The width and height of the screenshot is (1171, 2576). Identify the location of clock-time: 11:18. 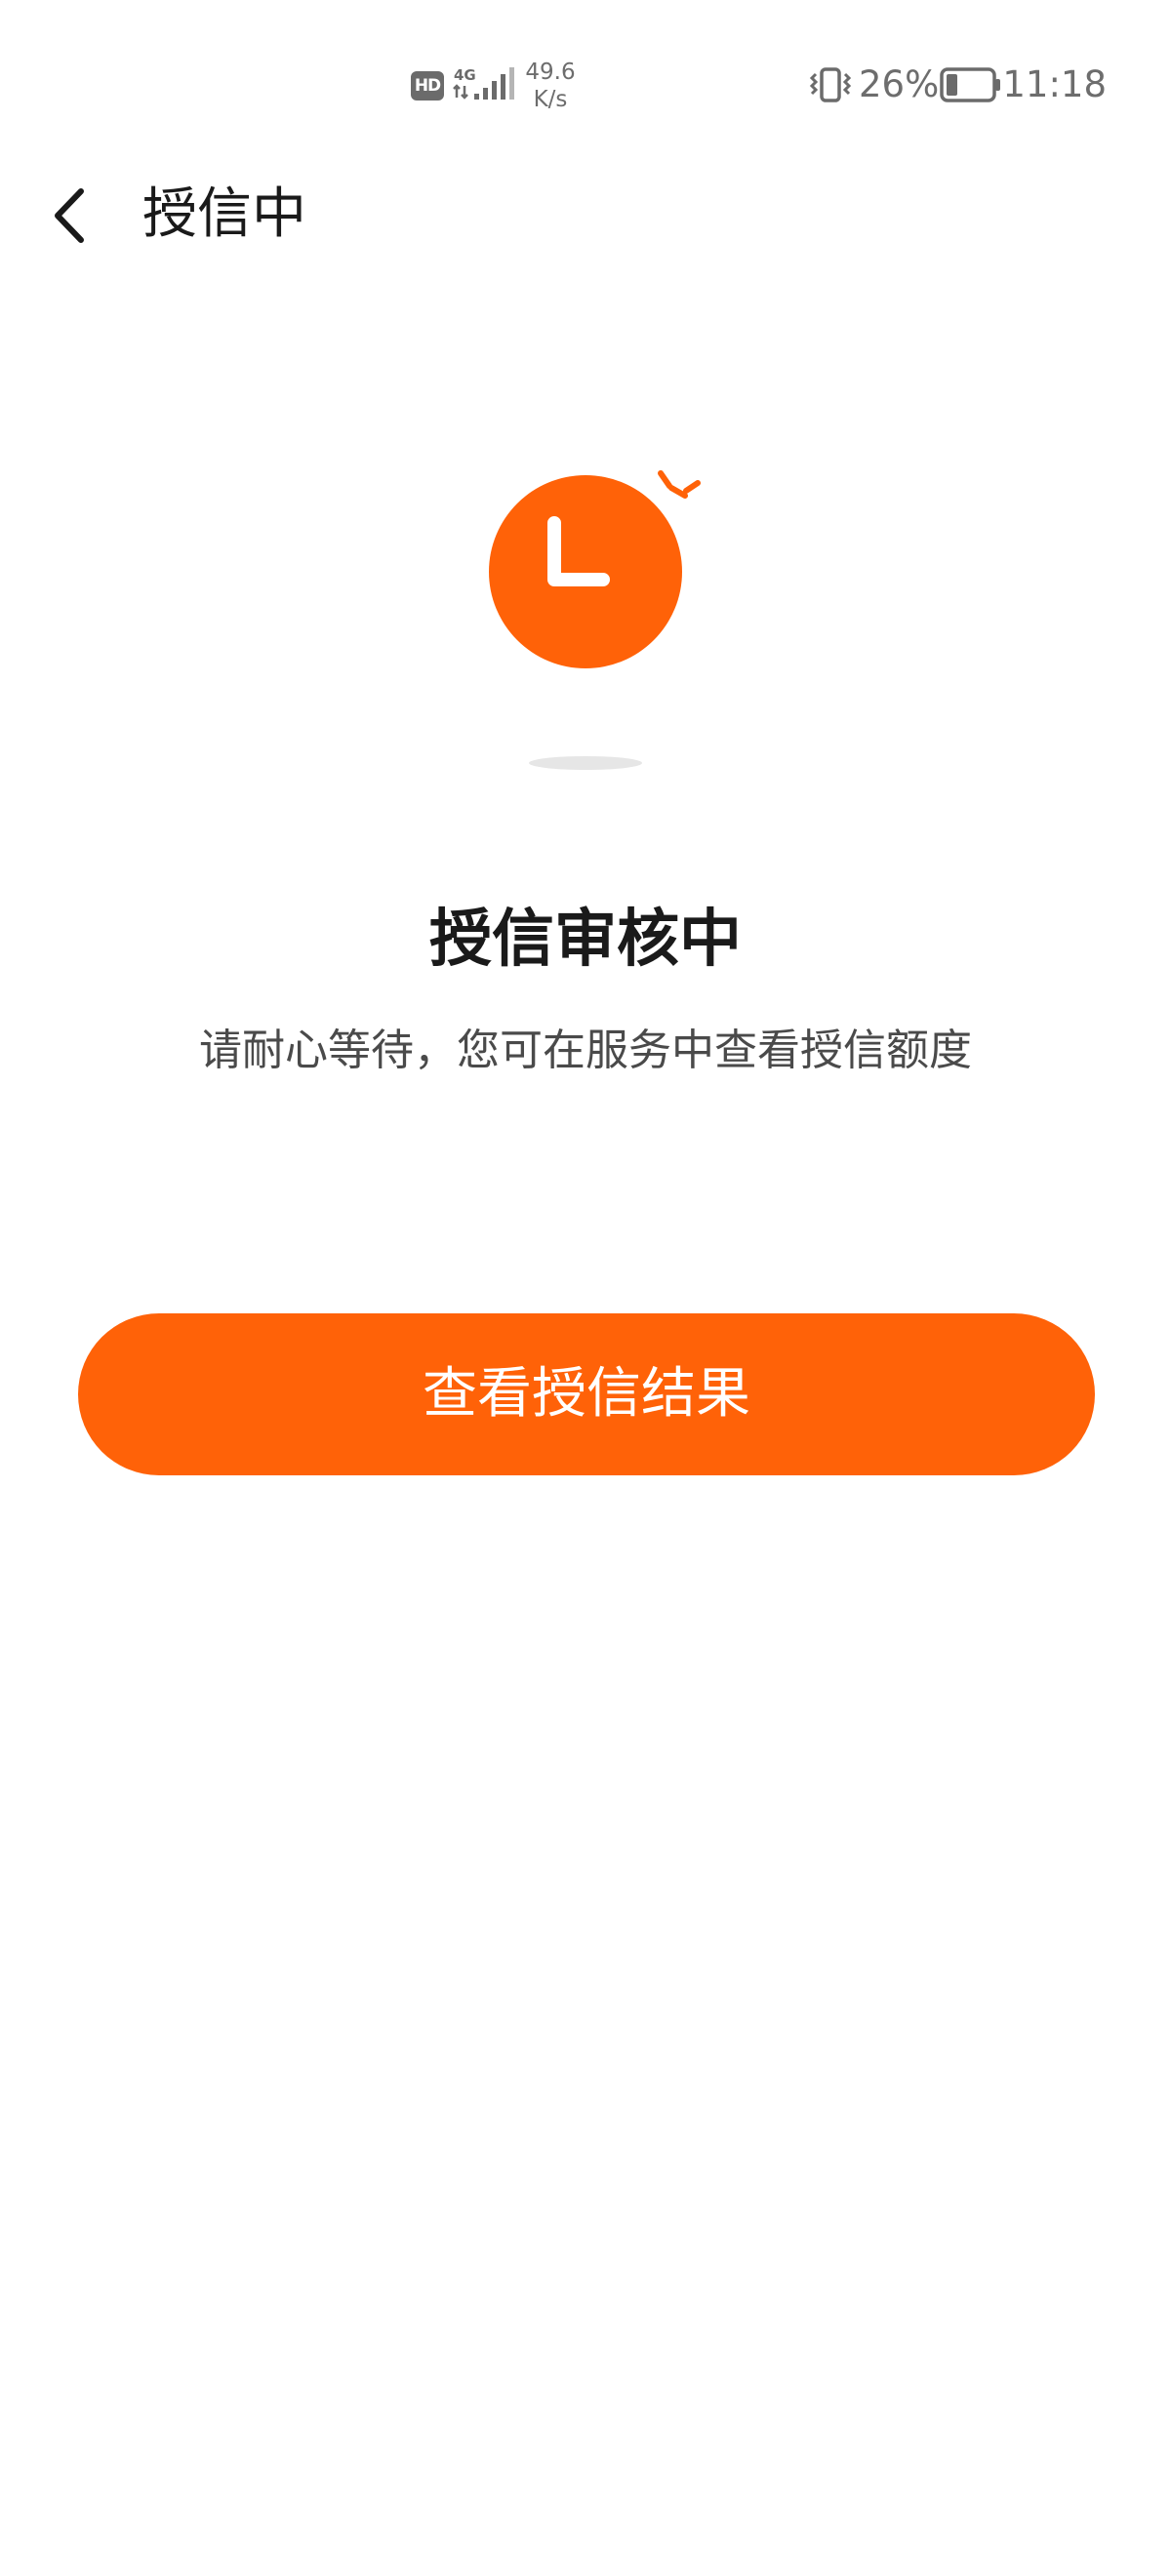
(1054, 84).